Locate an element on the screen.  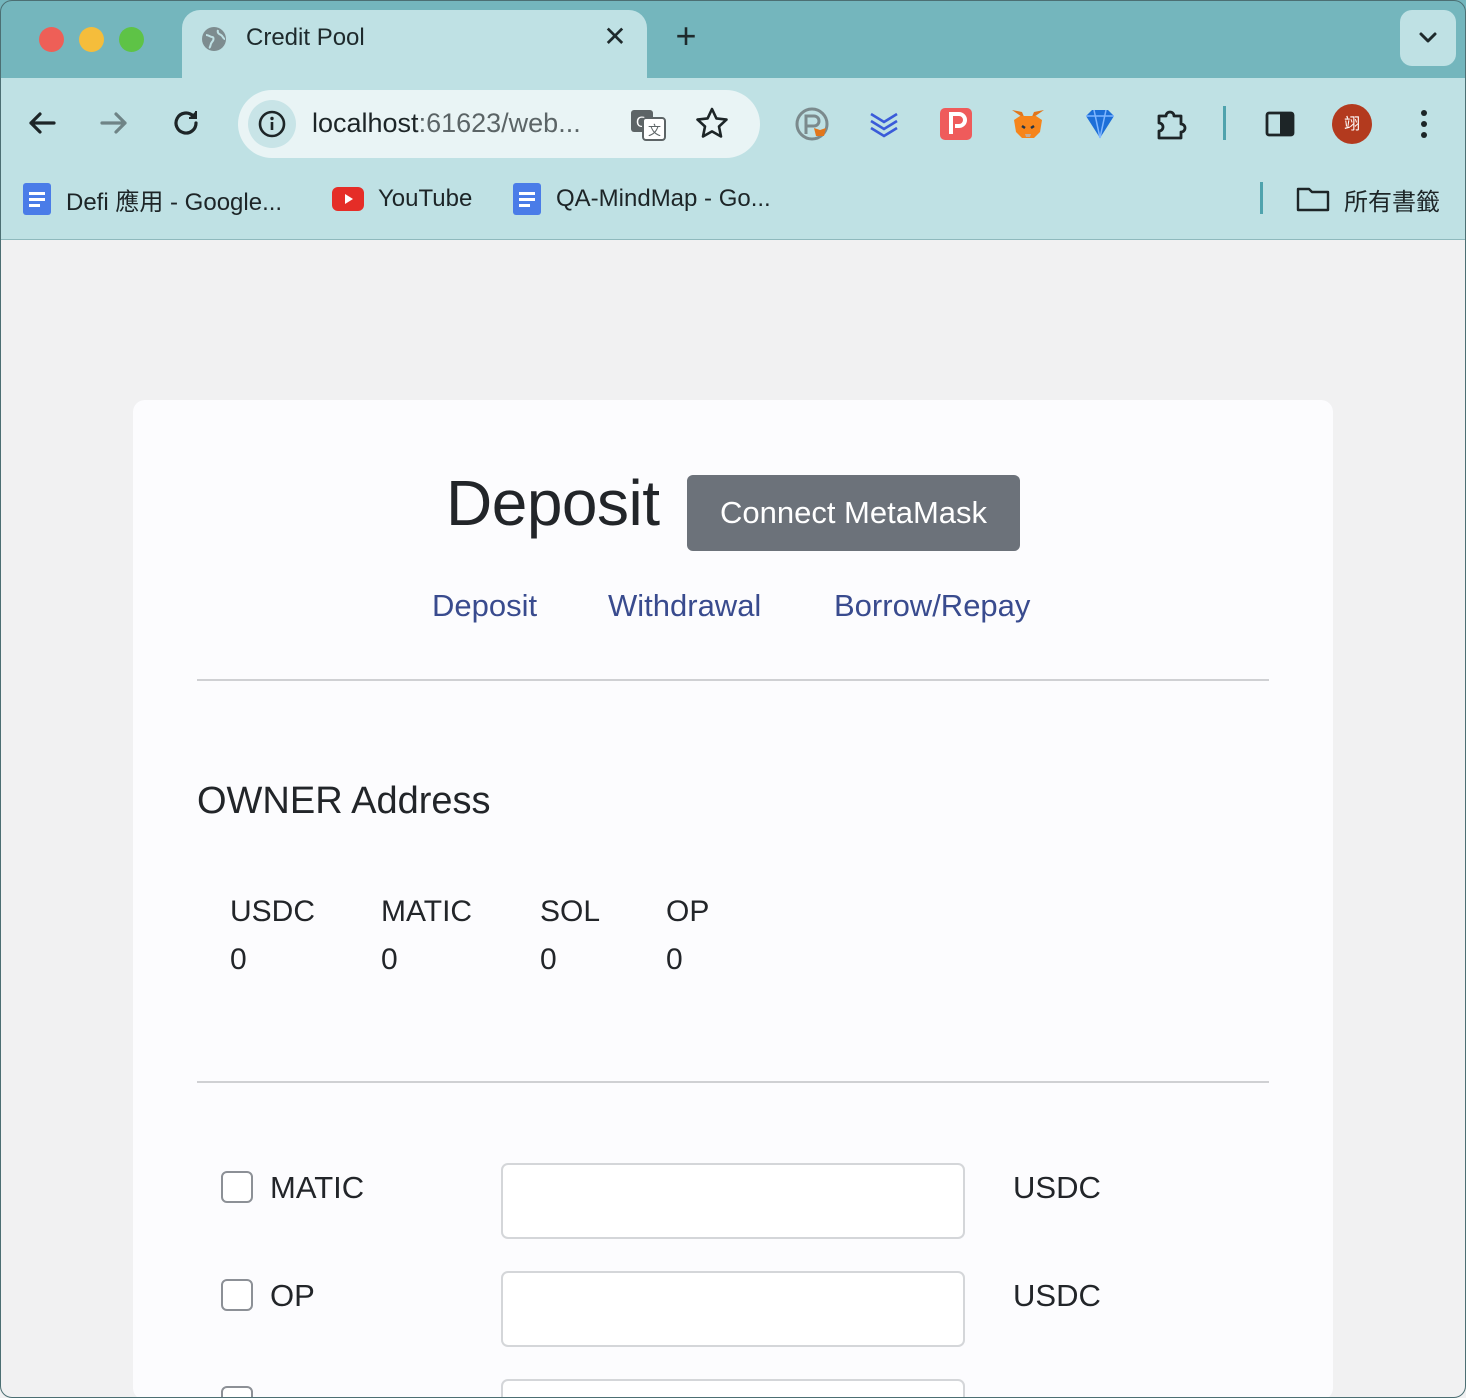
info-icon is located at coordinates (272, 124).